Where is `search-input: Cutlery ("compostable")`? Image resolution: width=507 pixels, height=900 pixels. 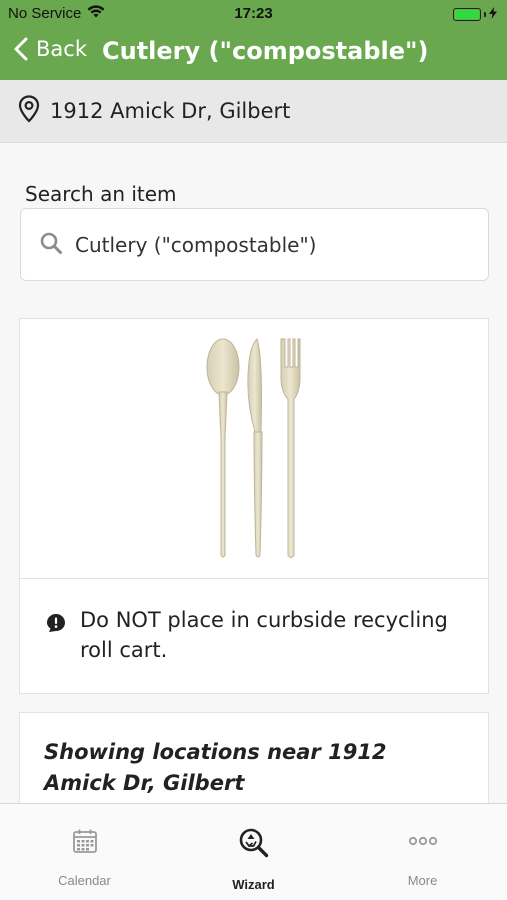 search-input: Cutlery ("compostable") is located at coordinates (254, 244).